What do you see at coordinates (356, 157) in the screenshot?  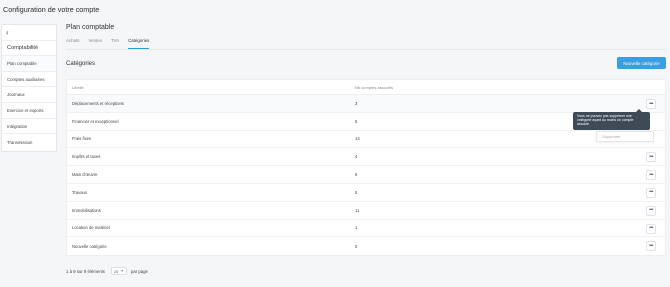 I see `row-count: 4` at bounding box center [356, 157].